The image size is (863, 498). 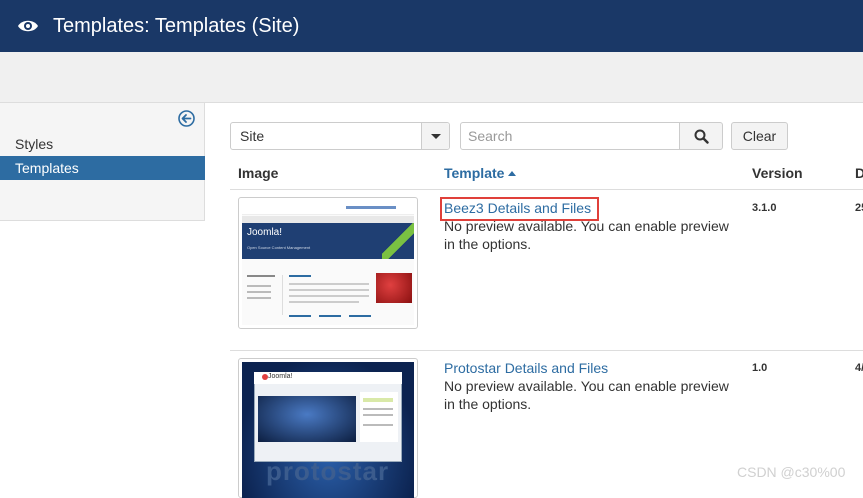 What do you see at coordinates (859, 173) in the screenshot?
I see `column-header-date: D` at bounding box center [859, 173].